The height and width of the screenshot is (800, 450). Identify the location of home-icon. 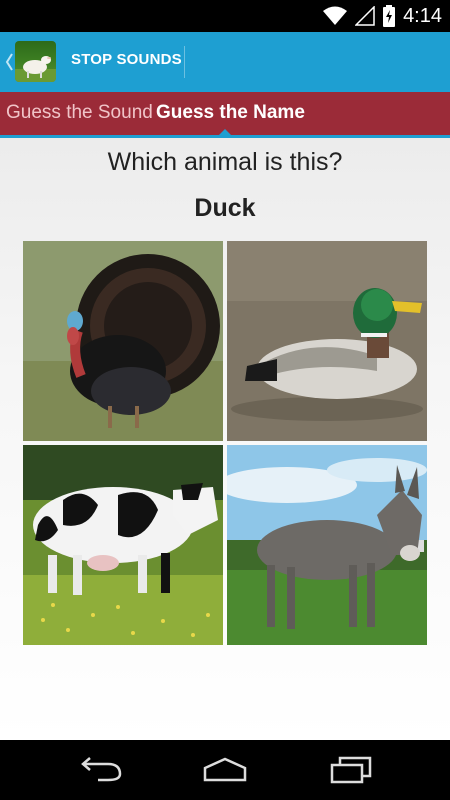
(225, 770).